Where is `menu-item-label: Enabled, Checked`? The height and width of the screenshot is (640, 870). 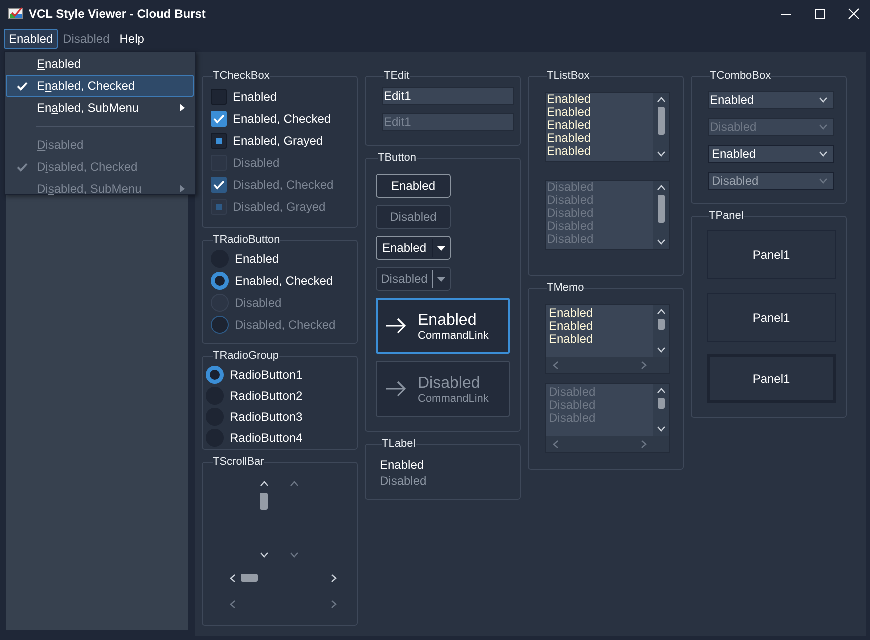 menu-item-label: Enabled, Checked is located at coordinates (86, 86).